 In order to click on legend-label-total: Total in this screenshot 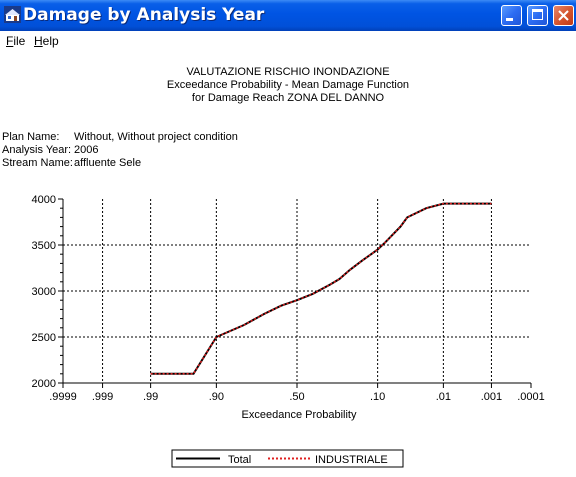, I will do `click(239, 460)`.